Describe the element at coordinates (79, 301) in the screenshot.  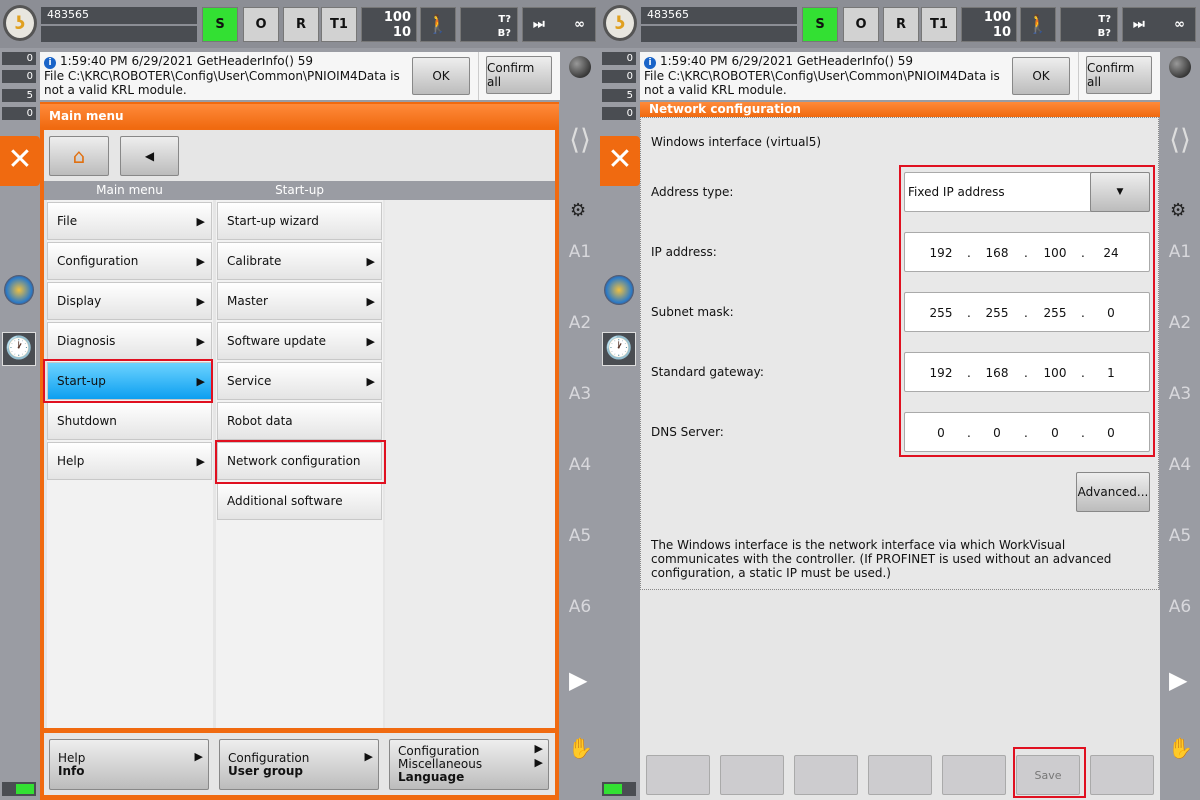
I see `menu-item-label: Display` at that location.